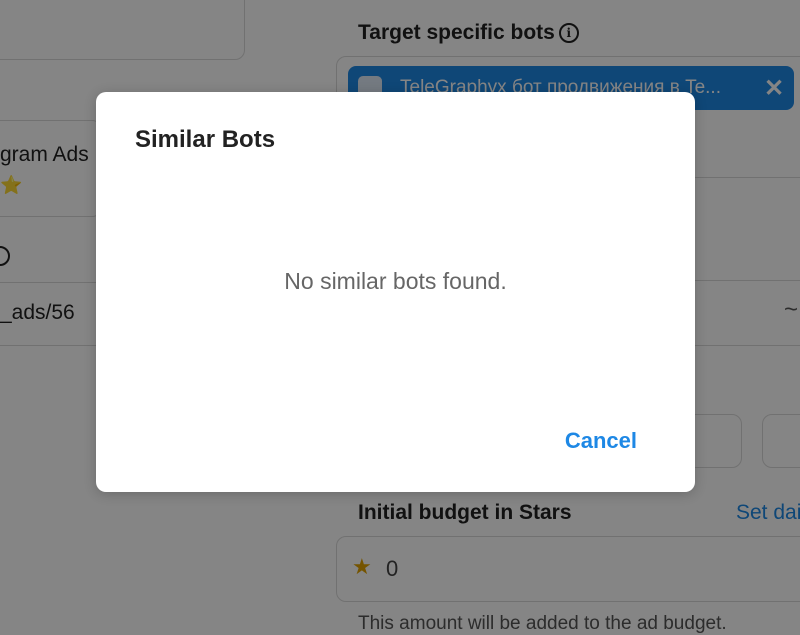  Describe the element at coordinates (205, 139) in the screenshot. I see `dialog-title: Similar Bots` at that location.